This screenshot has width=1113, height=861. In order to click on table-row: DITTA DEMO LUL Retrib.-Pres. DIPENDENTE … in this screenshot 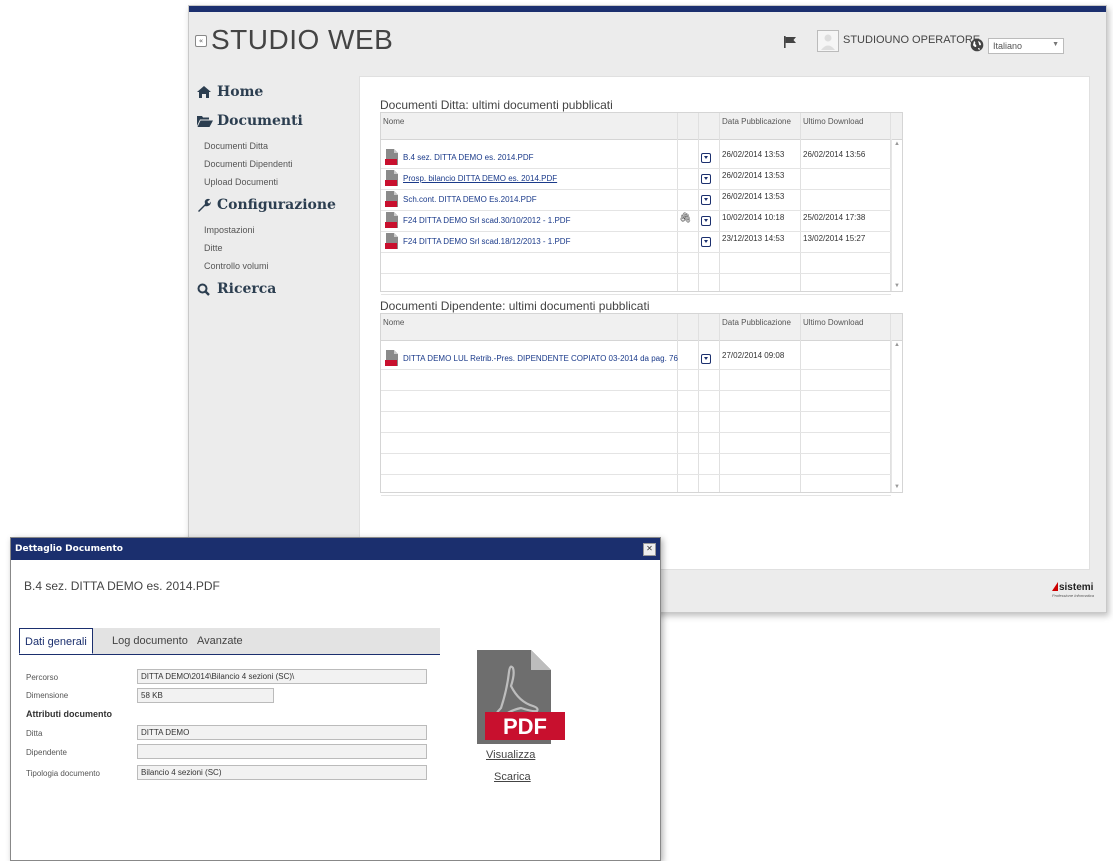, I will do `click(636, 359)`.